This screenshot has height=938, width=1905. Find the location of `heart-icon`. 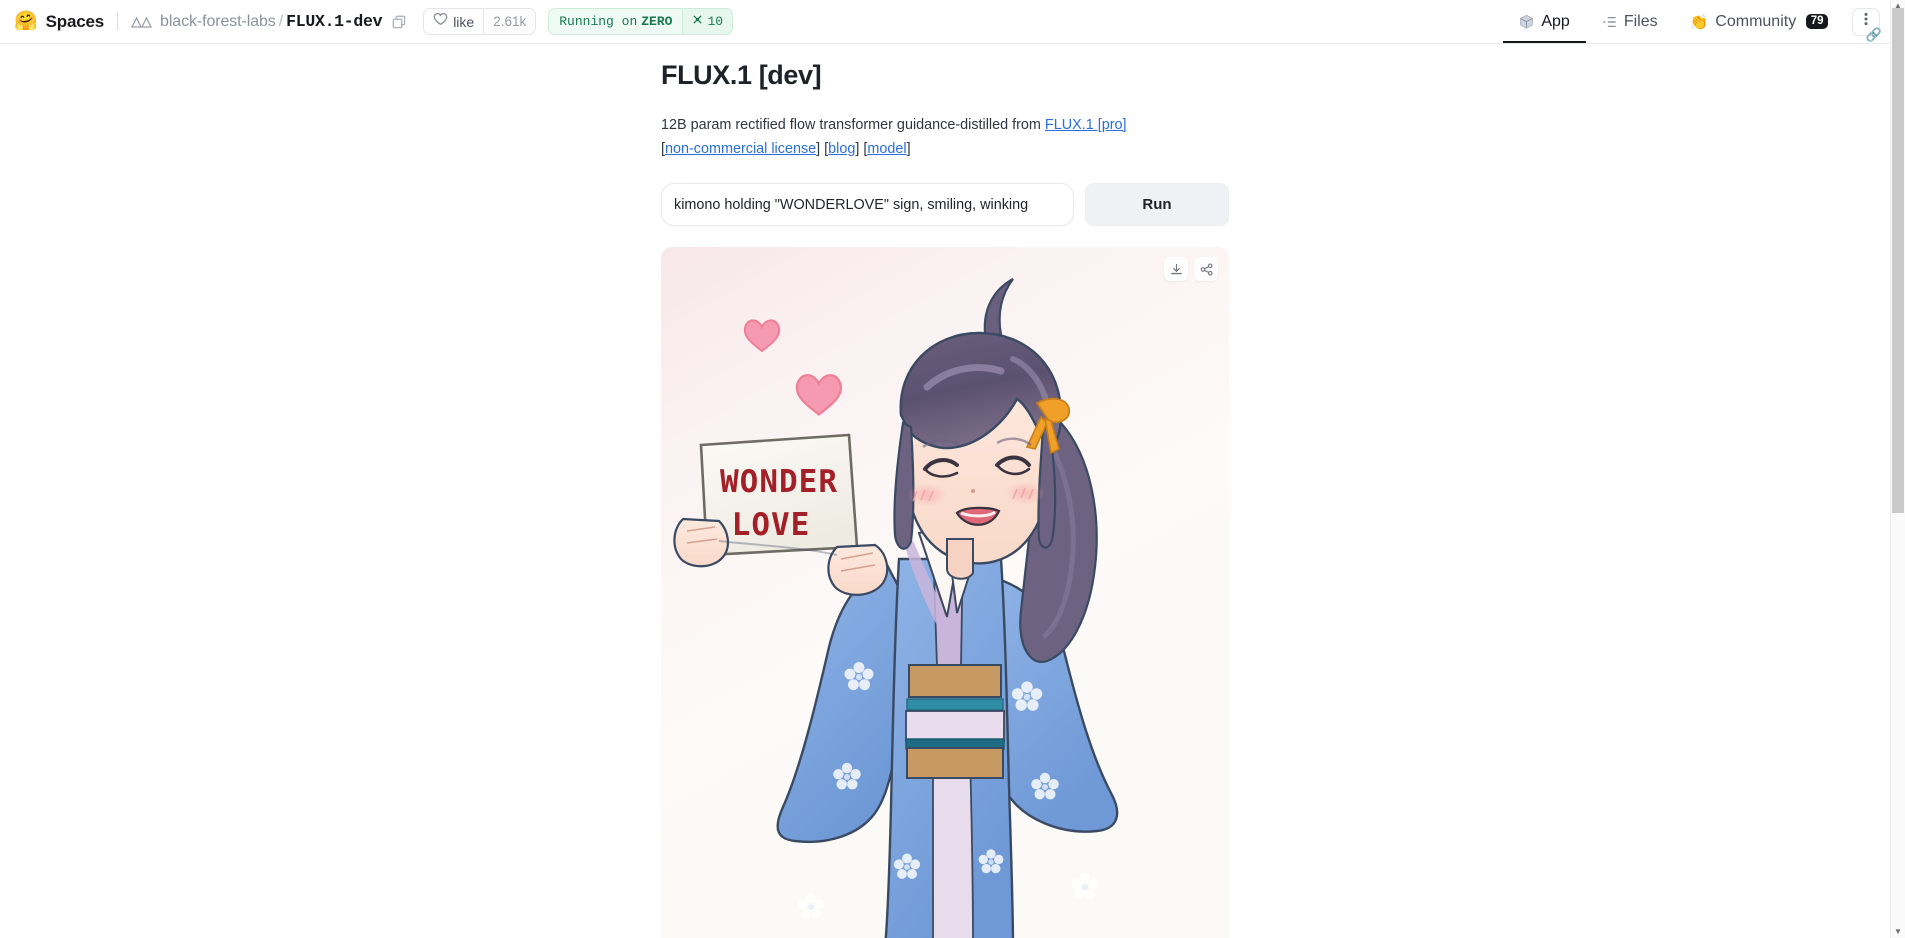

heart-icon is located at coordinates (440, 21).